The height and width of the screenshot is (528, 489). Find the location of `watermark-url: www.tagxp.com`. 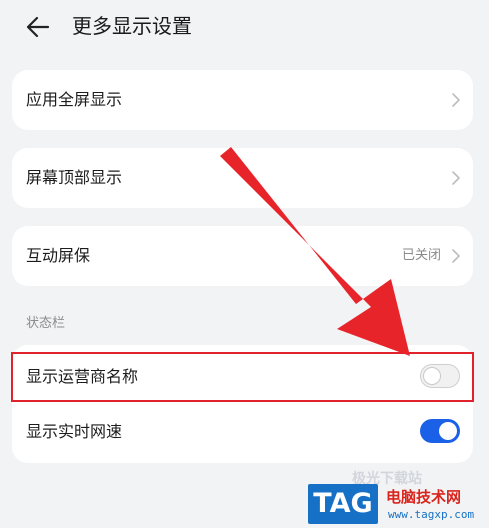

watermark-url: www.tagxp.com is located at coordinates (431, 514).